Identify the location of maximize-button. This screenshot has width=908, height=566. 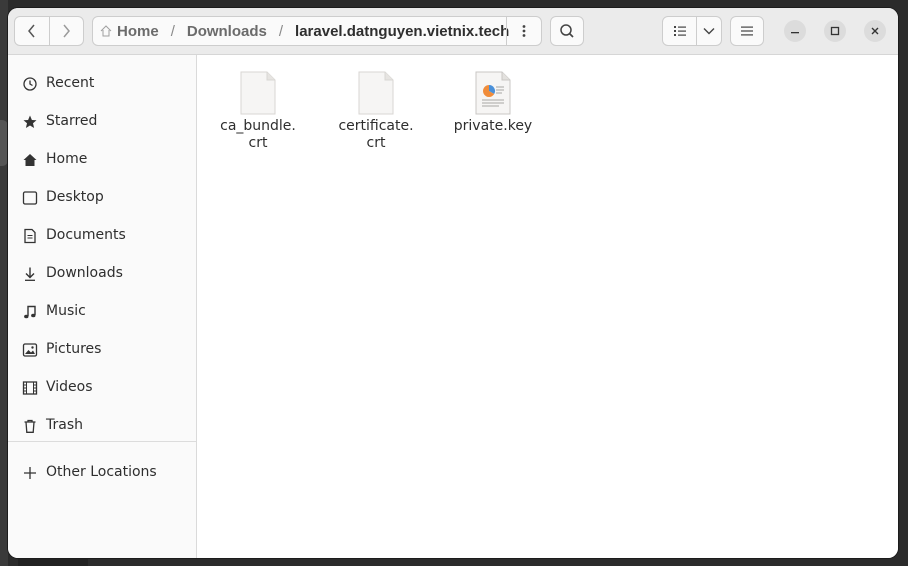
(835, 31).